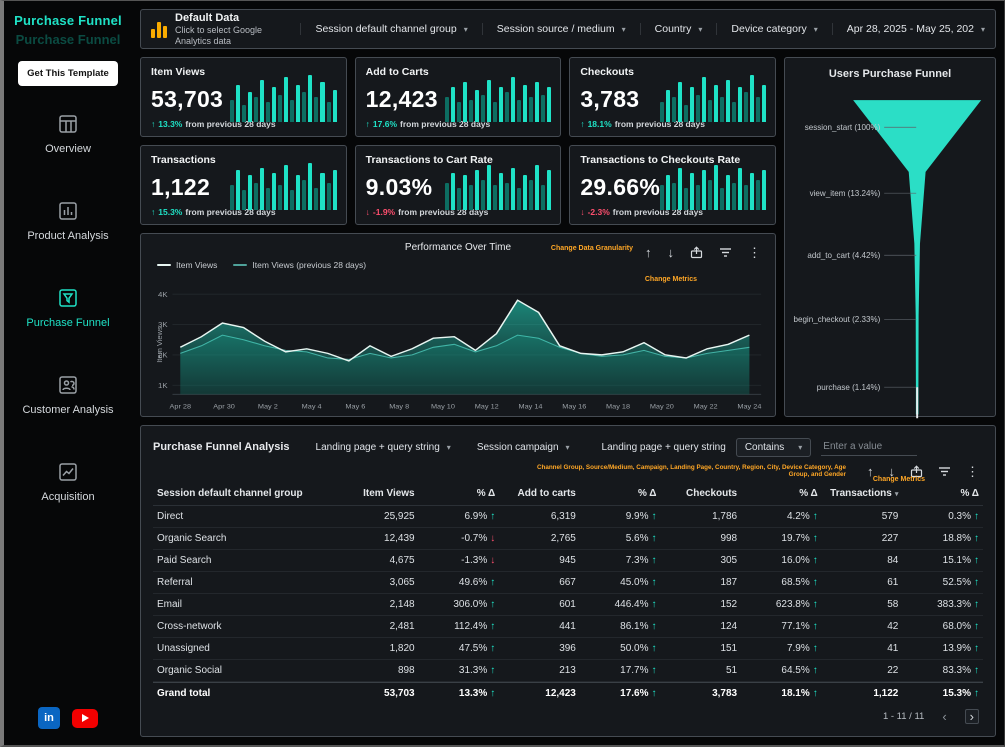 This screenshot has width=1005, height=747. What do you see at coordinates (960, 538) in the screenshot?
I see `cell-delta: 18.8% ↑` at bounding box center [960, 538].